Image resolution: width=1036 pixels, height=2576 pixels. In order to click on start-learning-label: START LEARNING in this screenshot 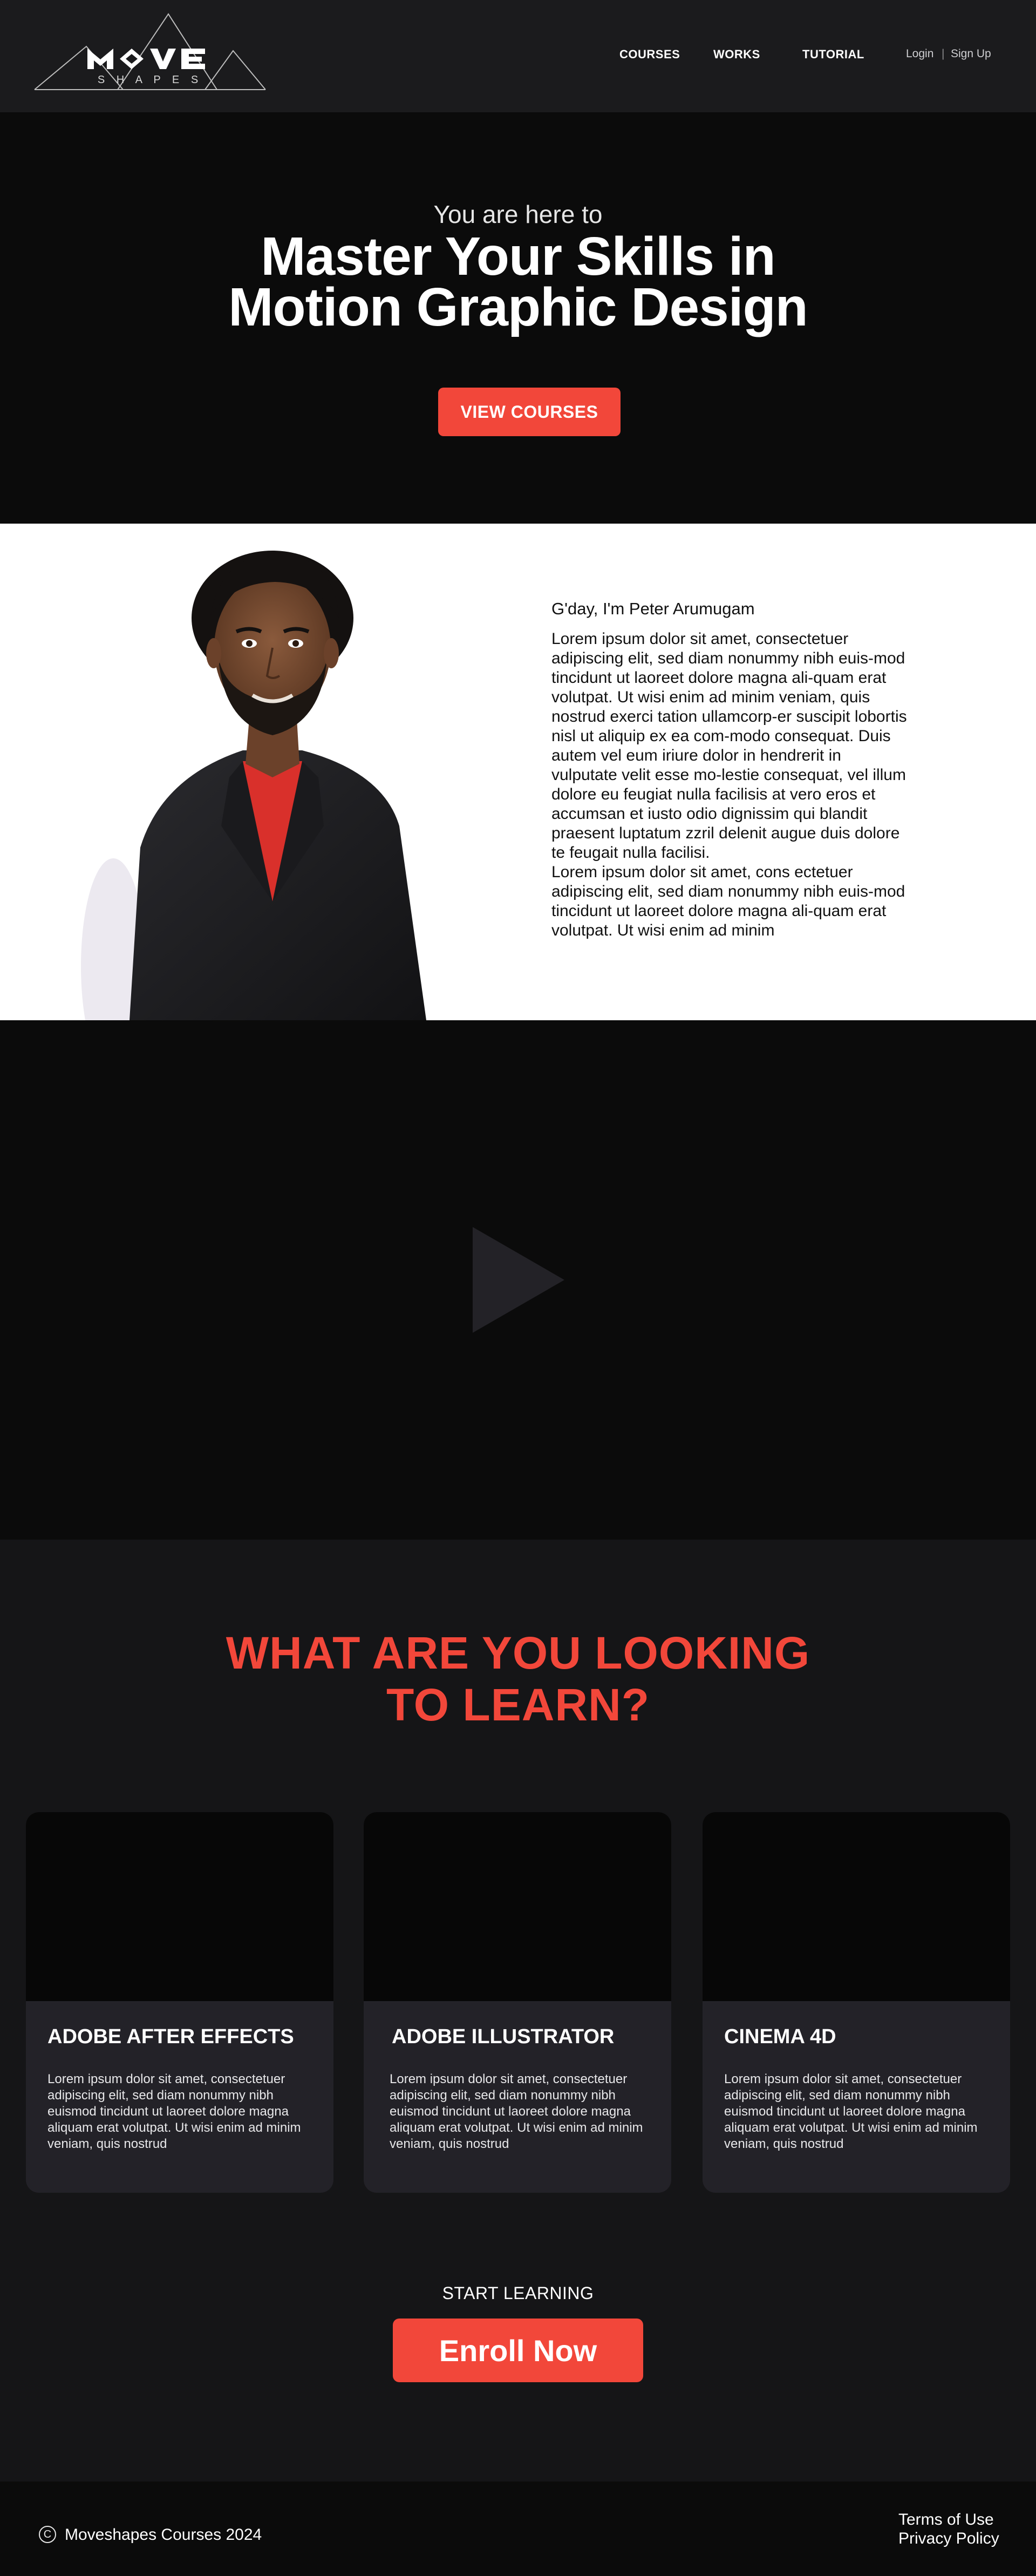, I will do `click(518, 2293)`.